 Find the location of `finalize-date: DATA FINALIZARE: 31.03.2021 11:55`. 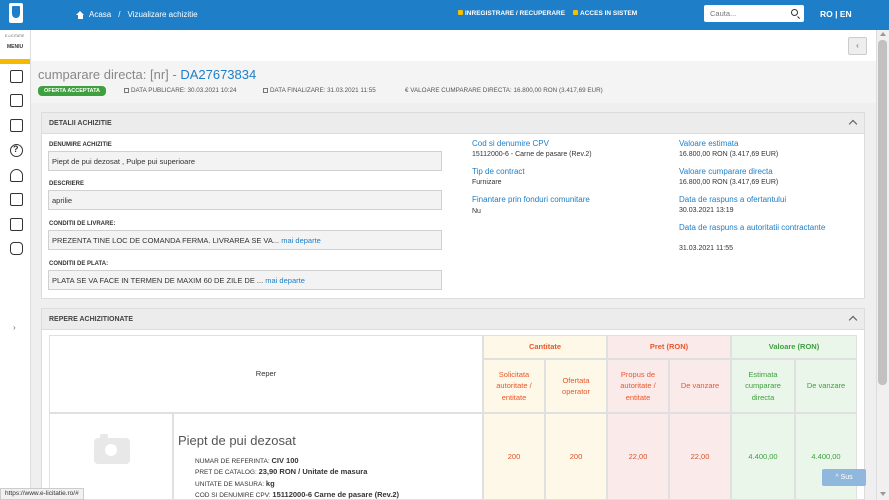

finalize-date: DATA FINALIZARE: 31.03.2021 11:55 is located at coordinates (319, 90).